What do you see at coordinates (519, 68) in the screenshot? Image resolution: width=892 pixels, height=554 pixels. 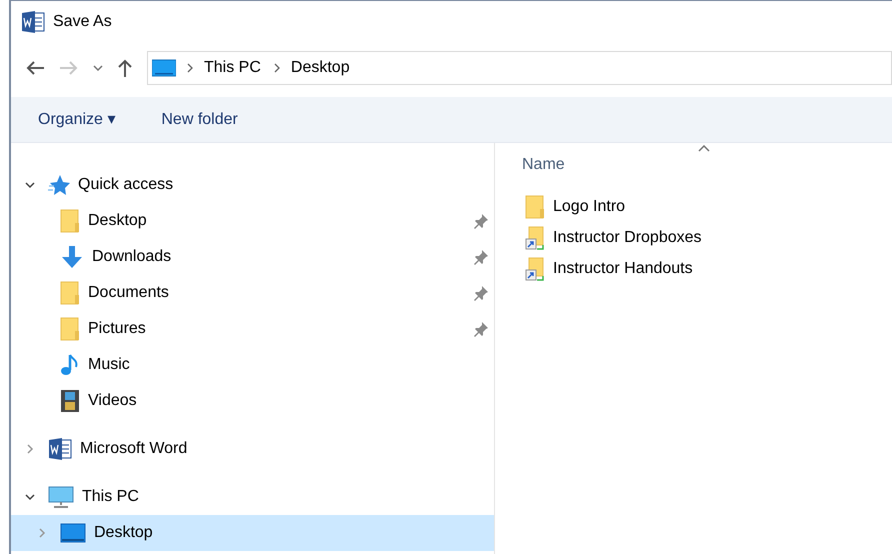 I see `address-bar: This PC Desktop` at bounding box center [519, 68].